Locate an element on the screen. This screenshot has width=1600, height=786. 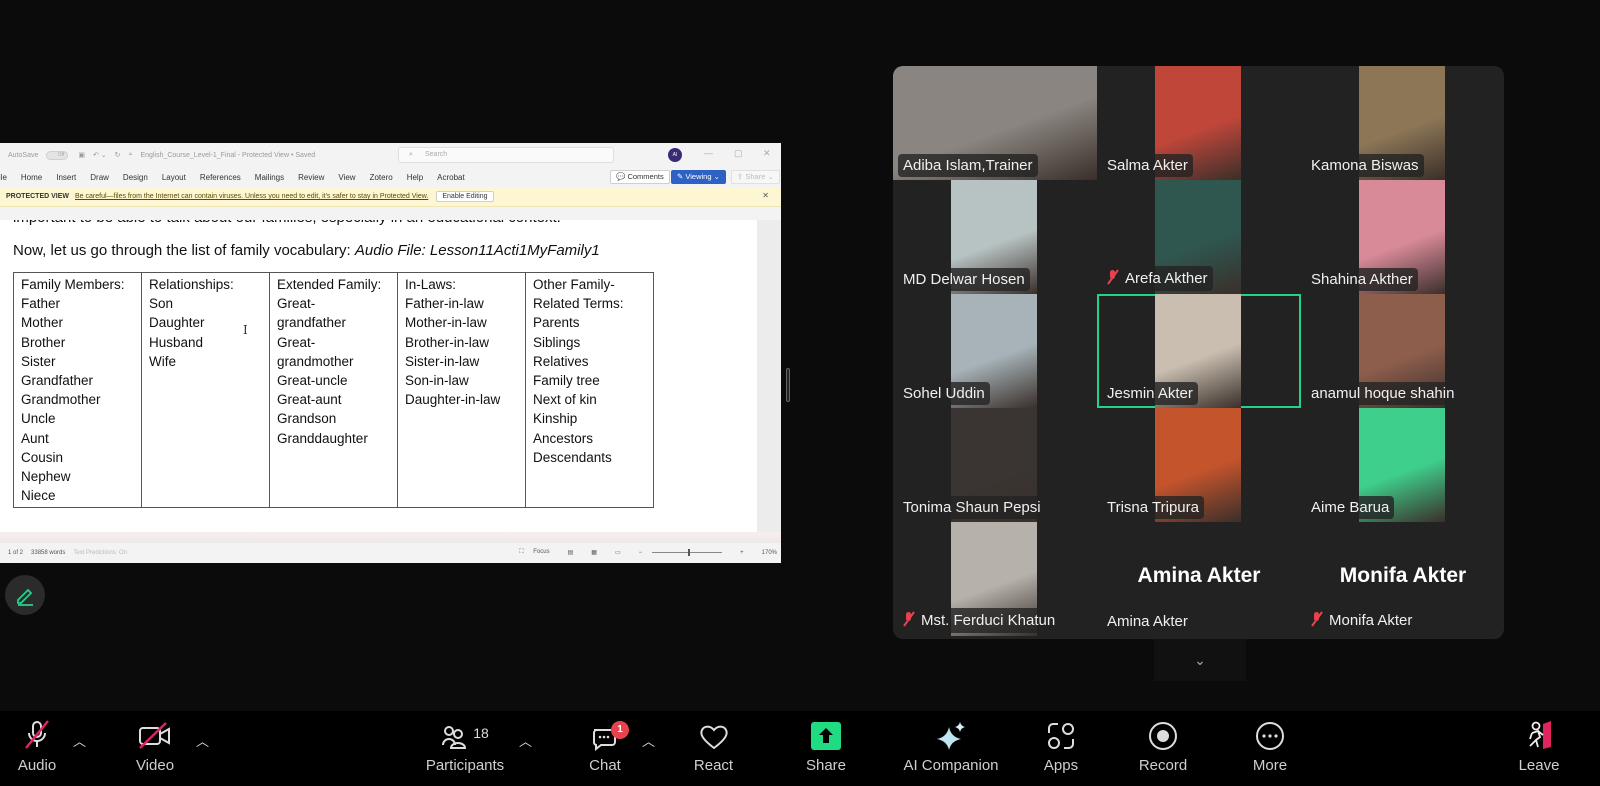
print-layout-icon: ▦ is located at coordinates (594, 552).